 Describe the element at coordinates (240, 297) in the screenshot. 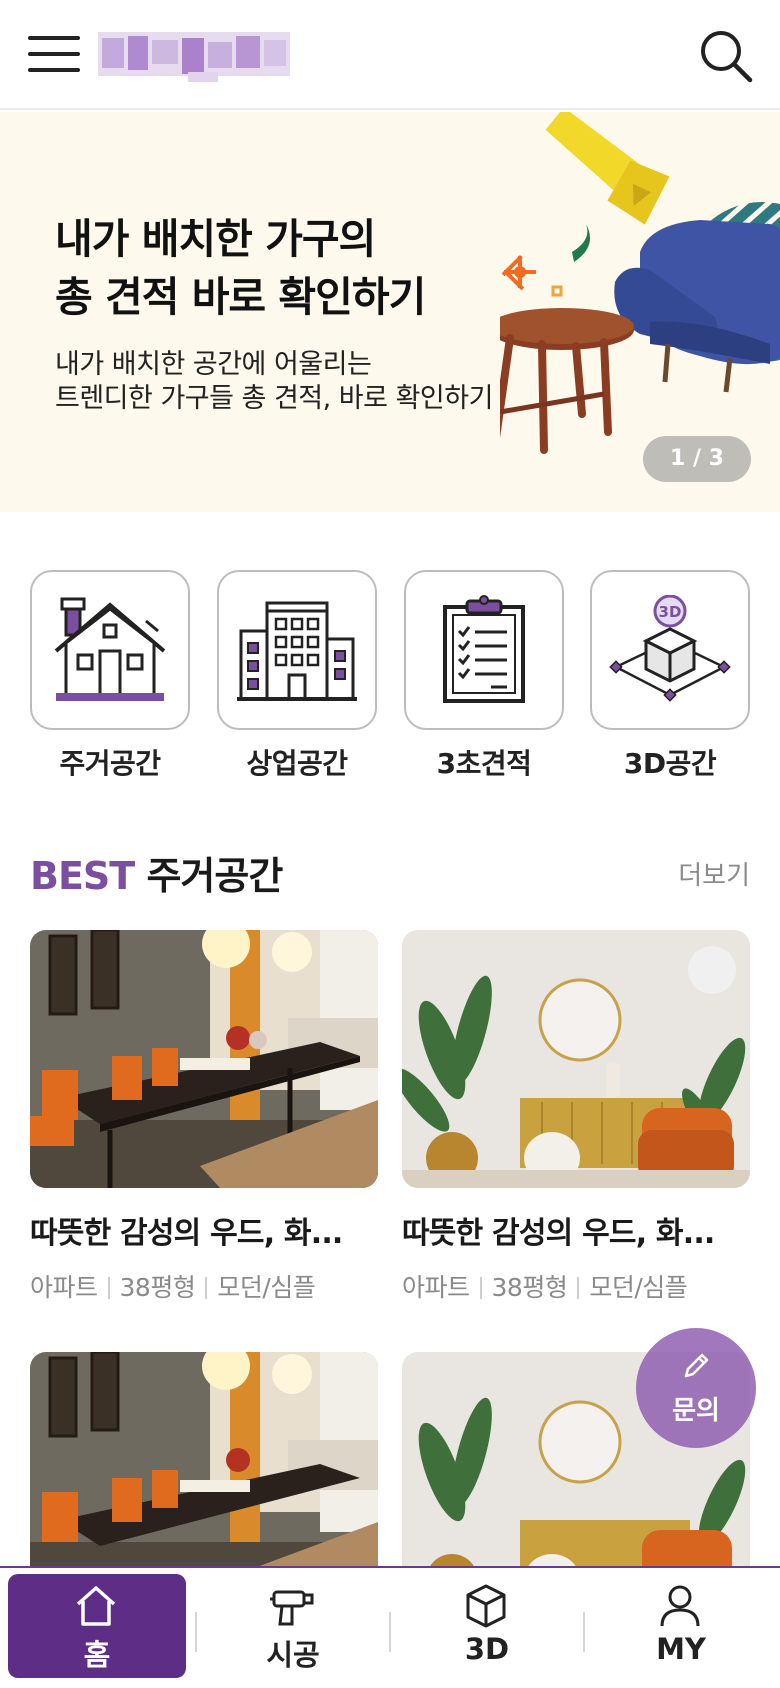

I see `banner-title-line2: 총 견적 바로 확인하기` at that location.